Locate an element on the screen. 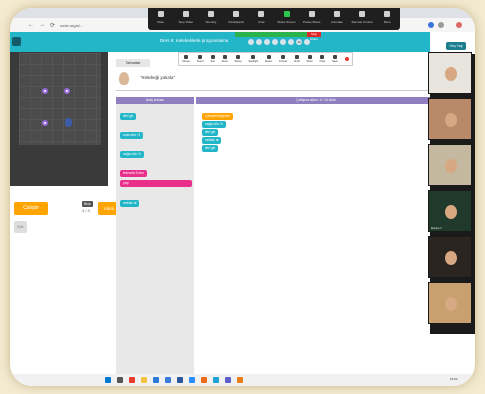 This screenshot has height=394, width=485. annotate-tool: Mouse is located at coordinates (186, 59).